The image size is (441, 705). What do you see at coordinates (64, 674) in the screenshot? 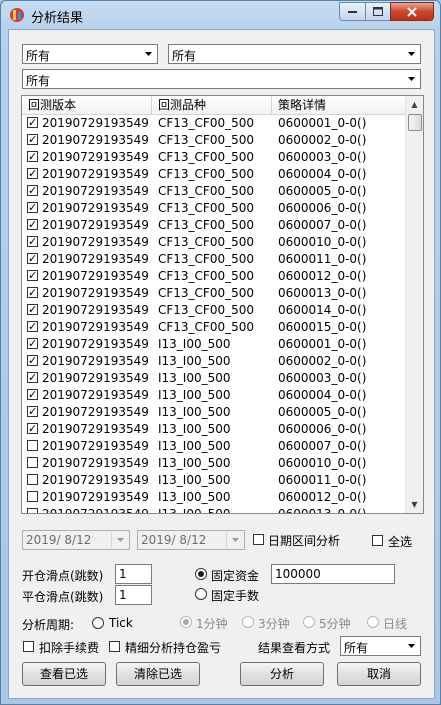
I see `view-selected-button: 查看已选` at bounding box center [64, 674].